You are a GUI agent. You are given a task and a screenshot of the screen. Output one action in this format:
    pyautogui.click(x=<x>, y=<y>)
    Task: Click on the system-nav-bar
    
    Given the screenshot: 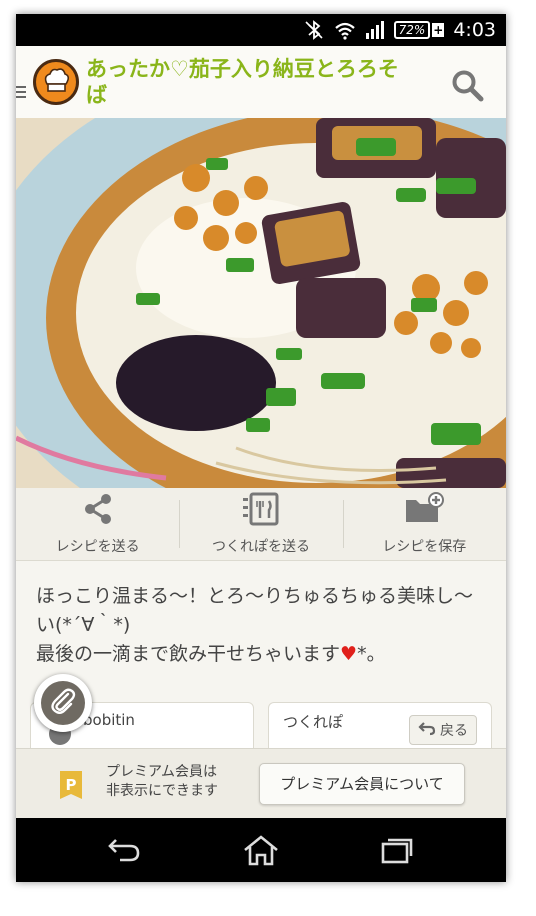 What is the action you would take?
    pyautogui.click(x=261, y=850)
    